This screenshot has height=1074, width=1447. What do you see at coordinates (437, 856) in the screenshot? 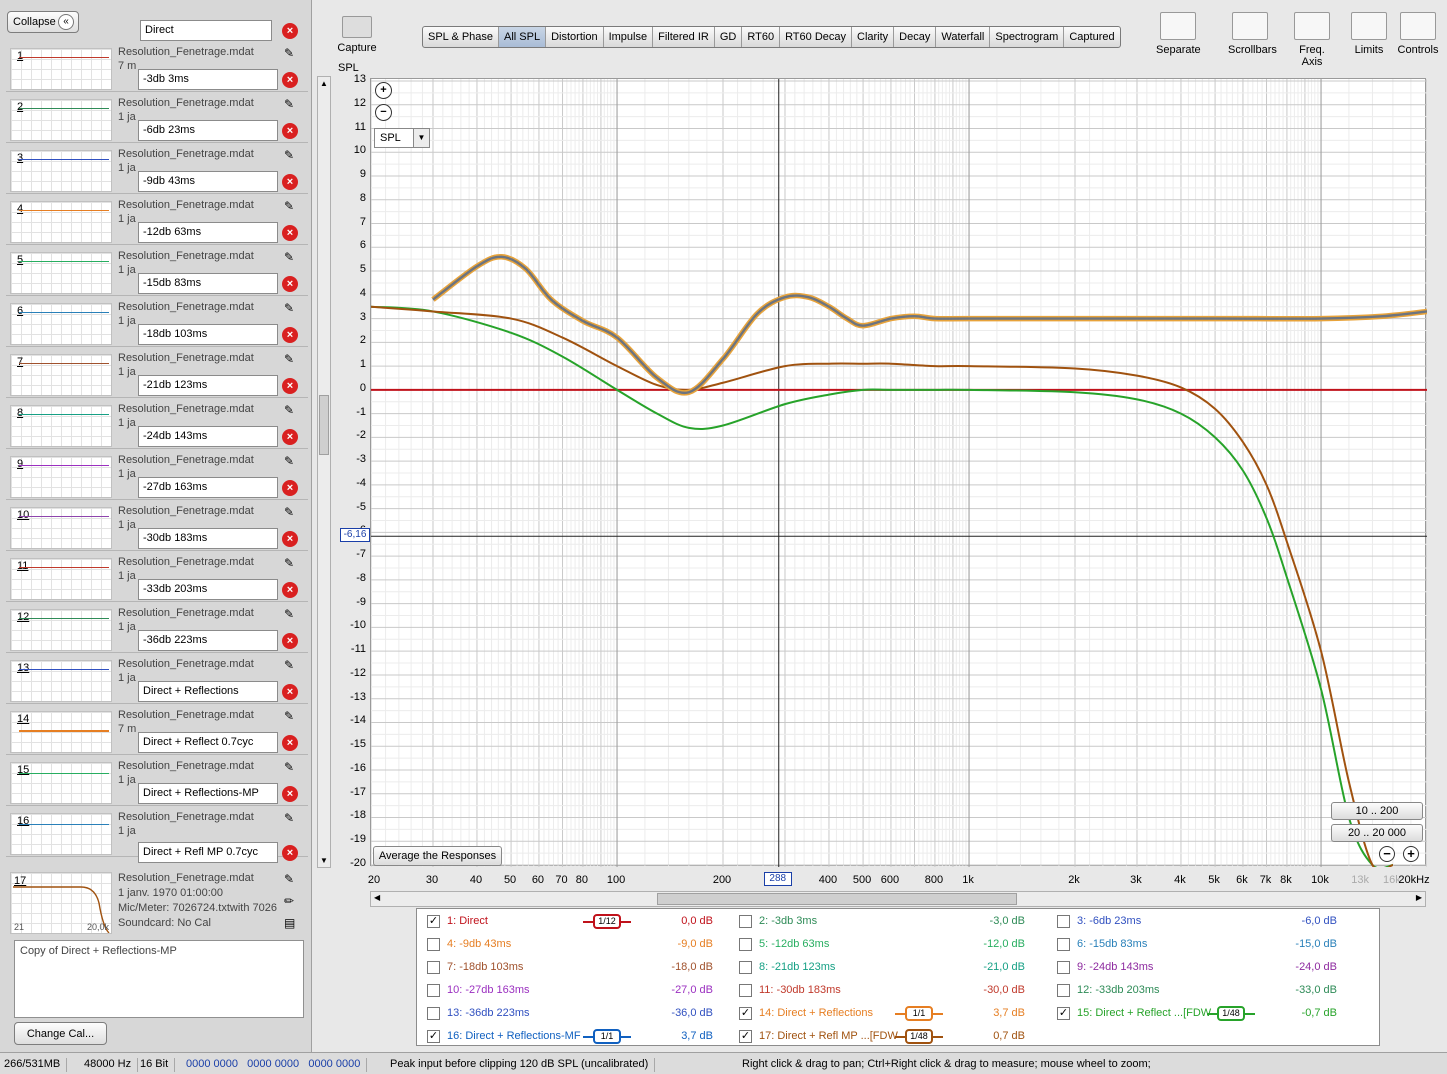
I see `average-responses-button: Average the Responses` at bounding box center [437, 856].